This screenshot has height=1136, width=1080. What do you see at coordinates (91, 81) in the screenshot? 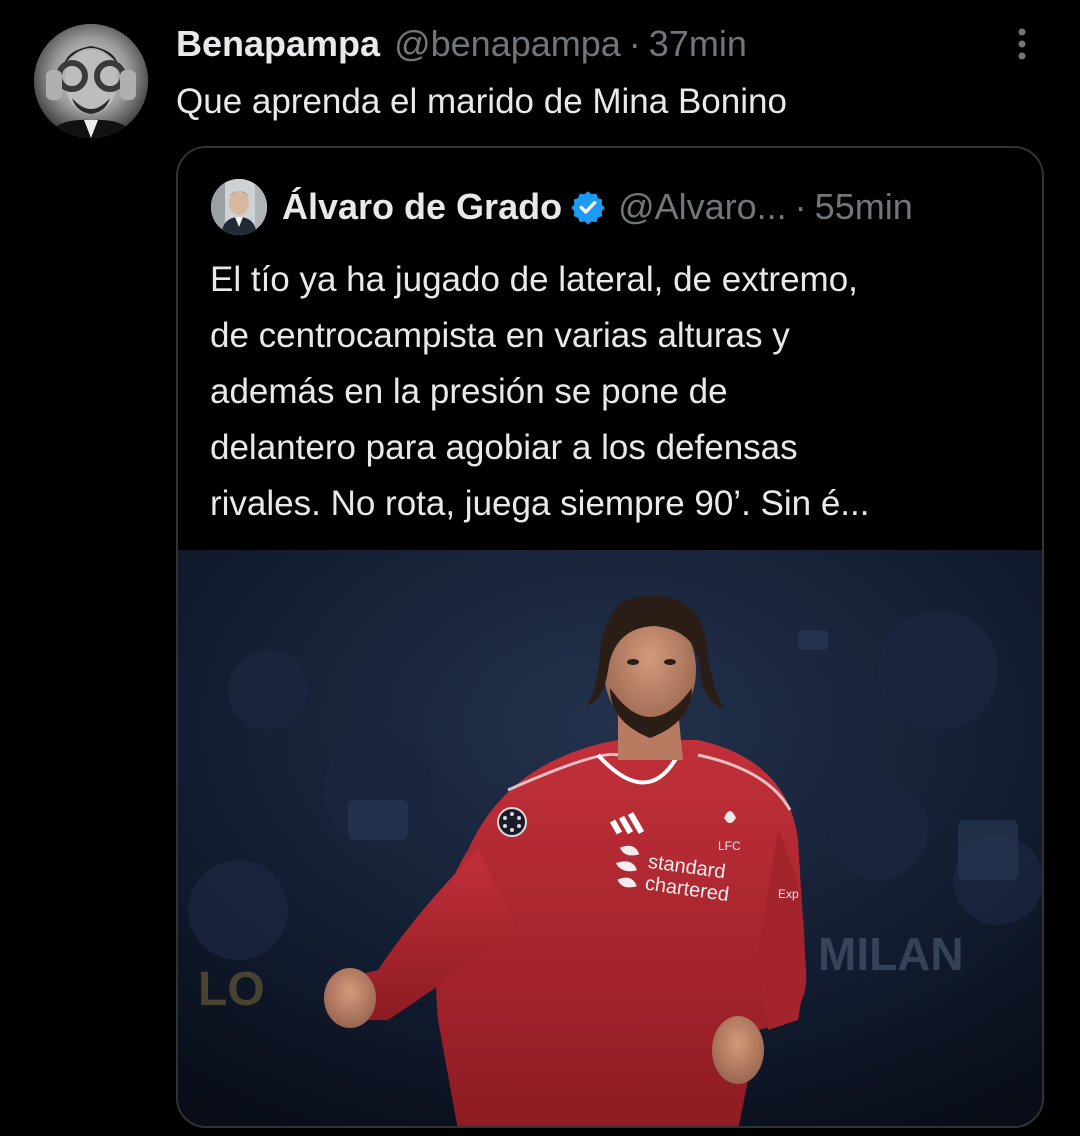
I see `author-avatar` at bounding box center [91, 81].